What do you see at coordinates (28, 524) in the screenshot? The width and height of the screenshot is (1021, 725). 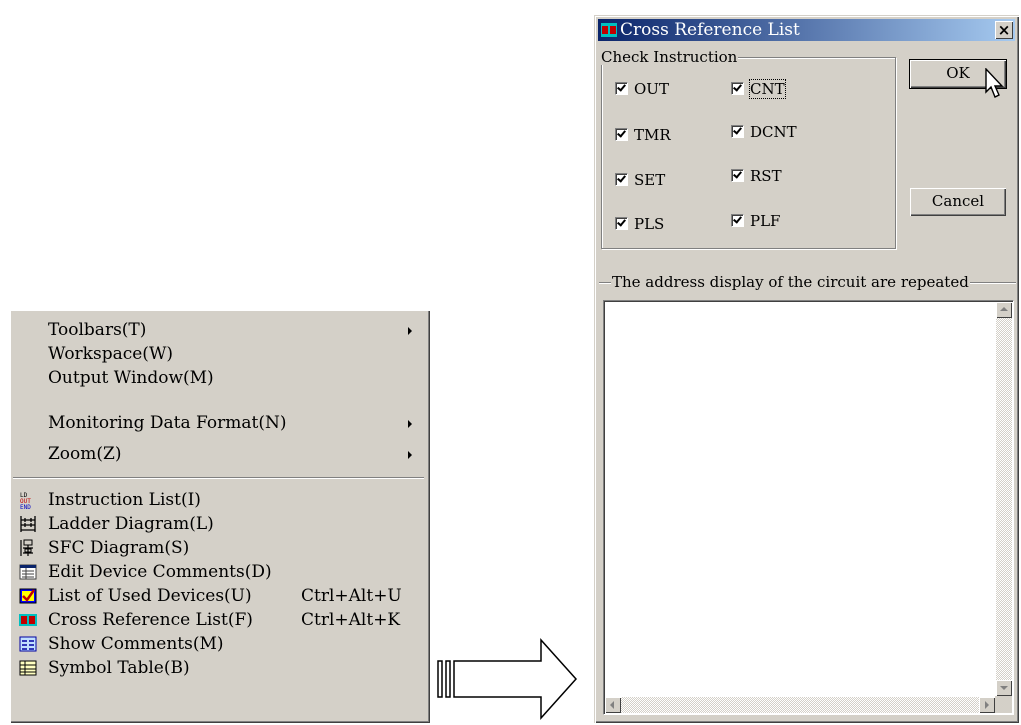 I see `ladder-diagram-icon` at bounding box center [28, 524].